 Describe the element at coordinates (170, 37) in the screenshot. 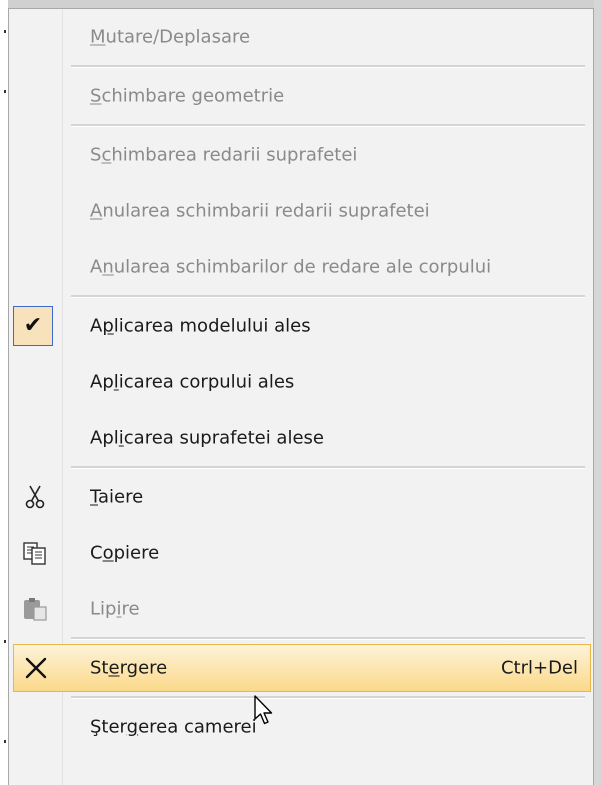

I see `menu-item-label: Mutare/Deplasare` at that location.